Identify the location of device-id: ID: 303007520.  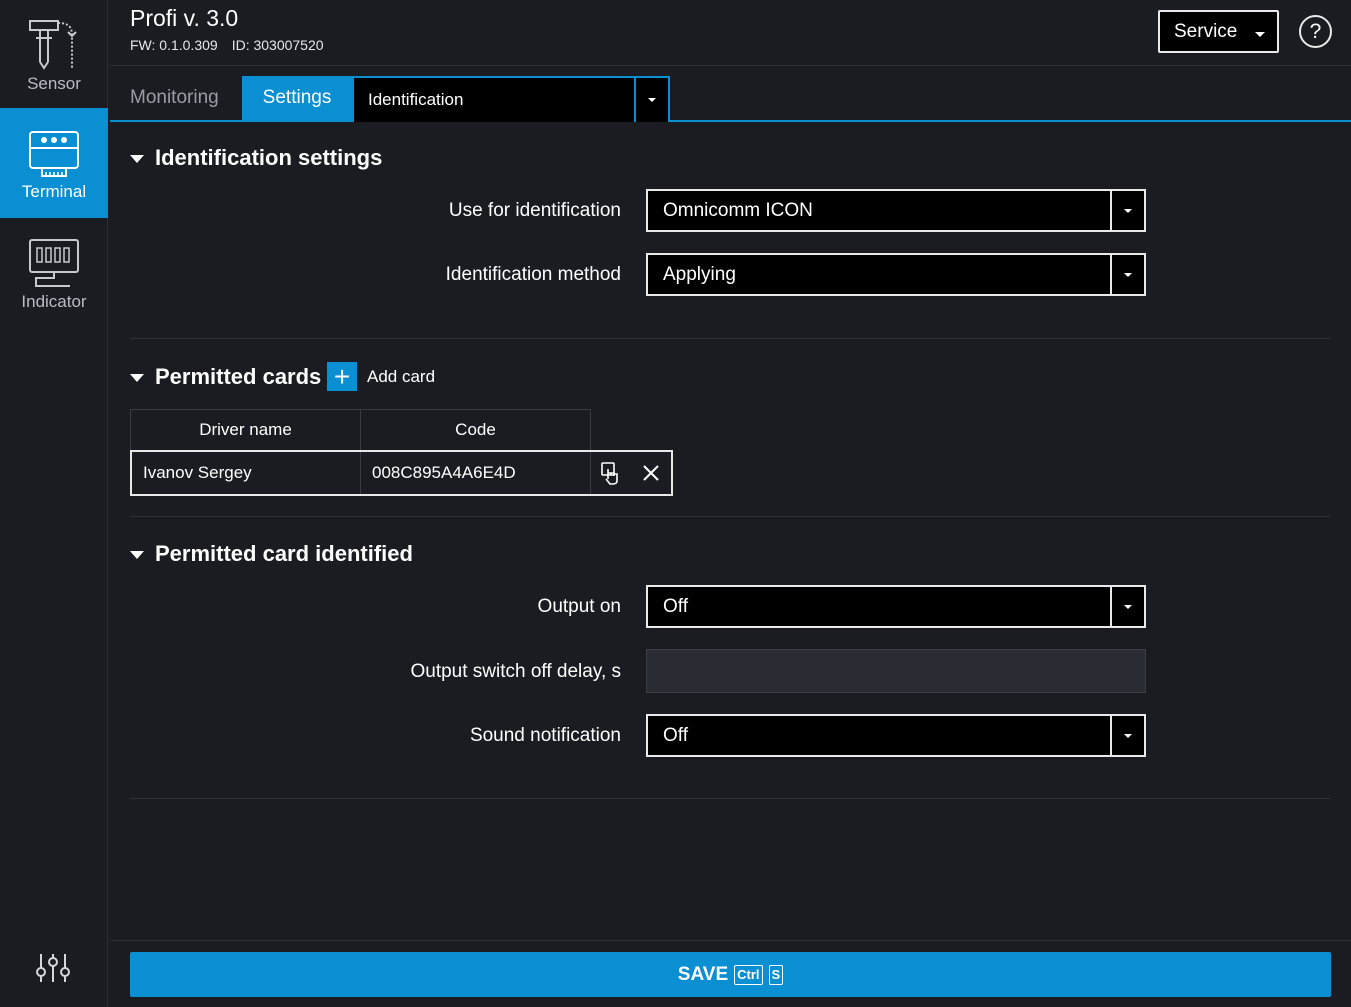
(277, 45).